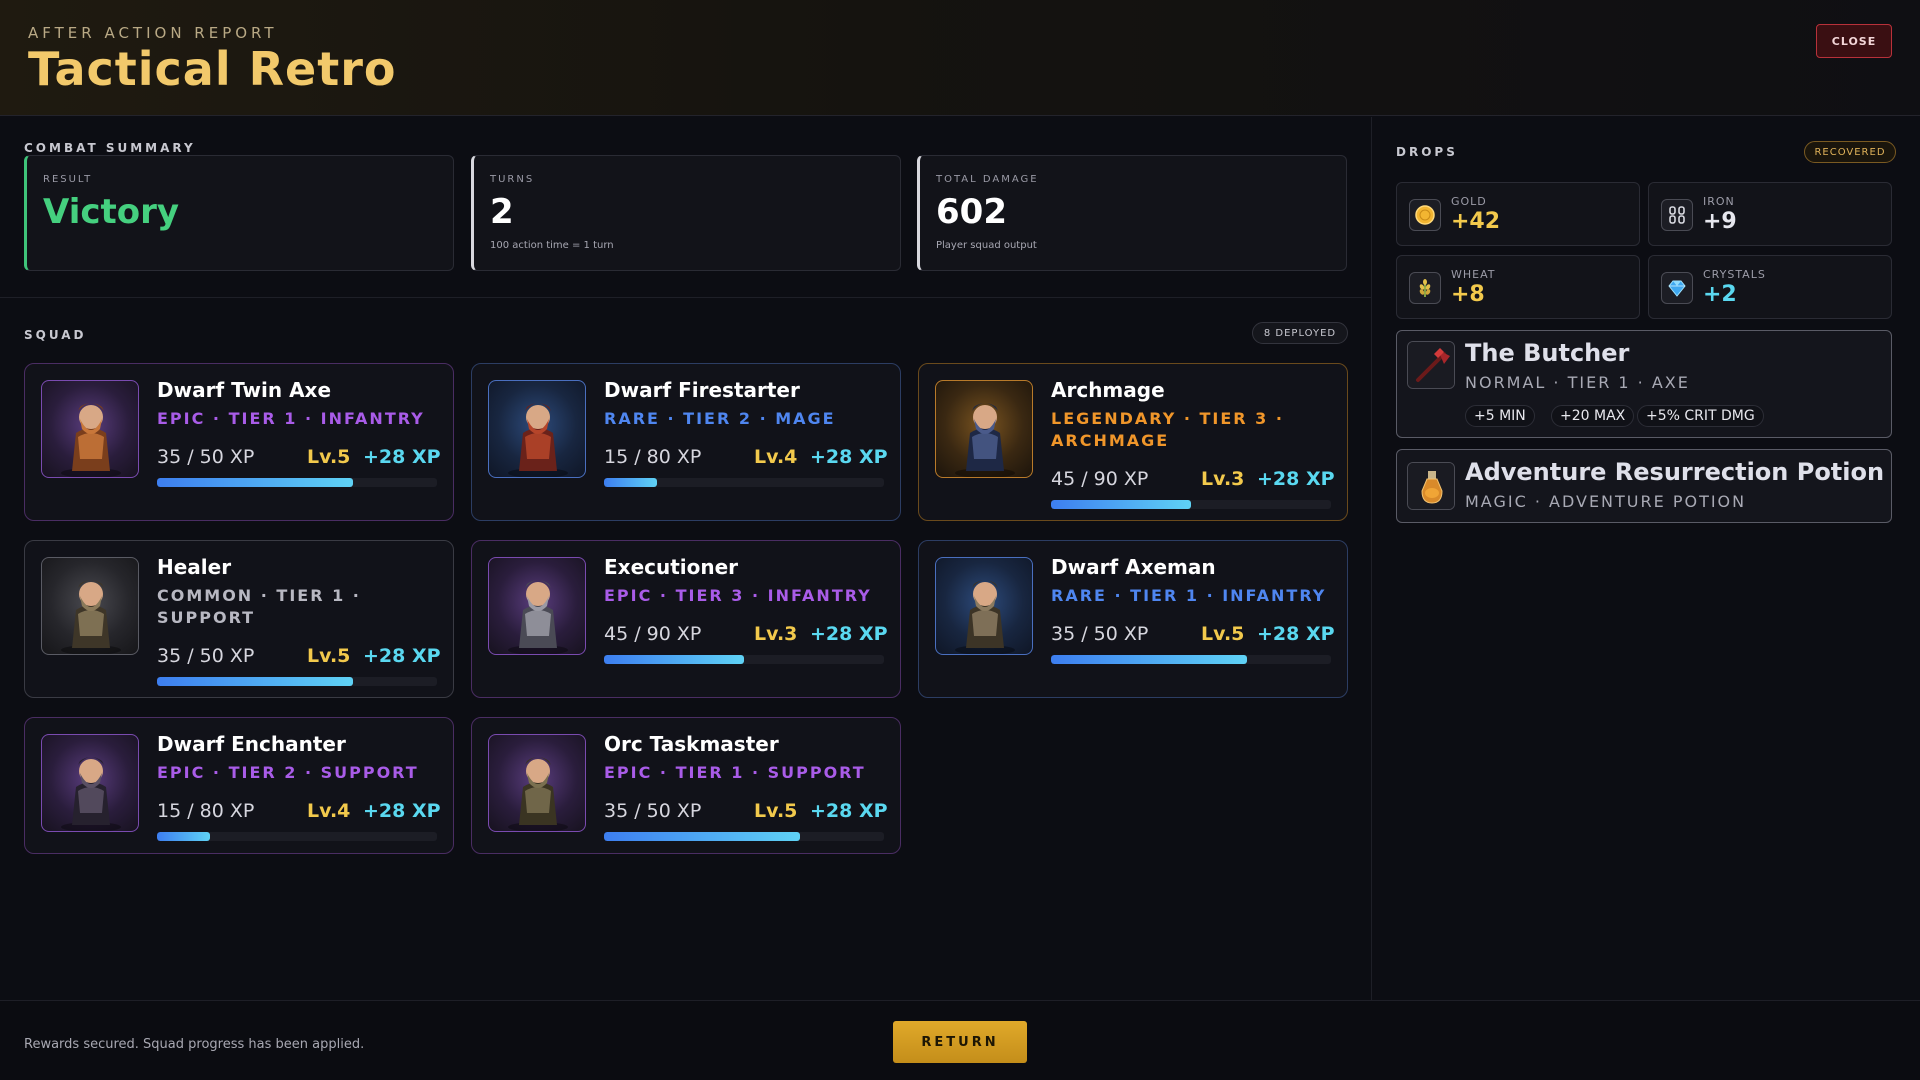  I want to click on wheat-drop: WHEAT +8, so click(1518, 287).